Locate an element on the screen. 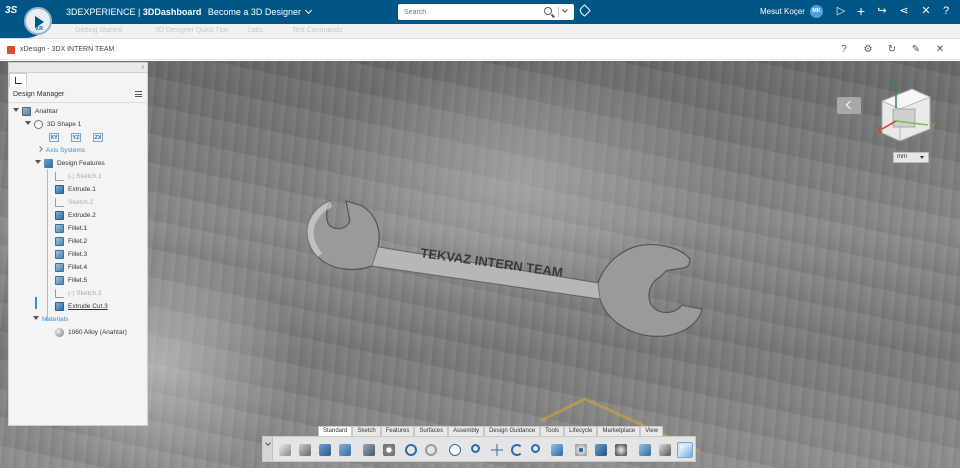  share-arrow-icon: ↪ is located at coordinates (882, 11).